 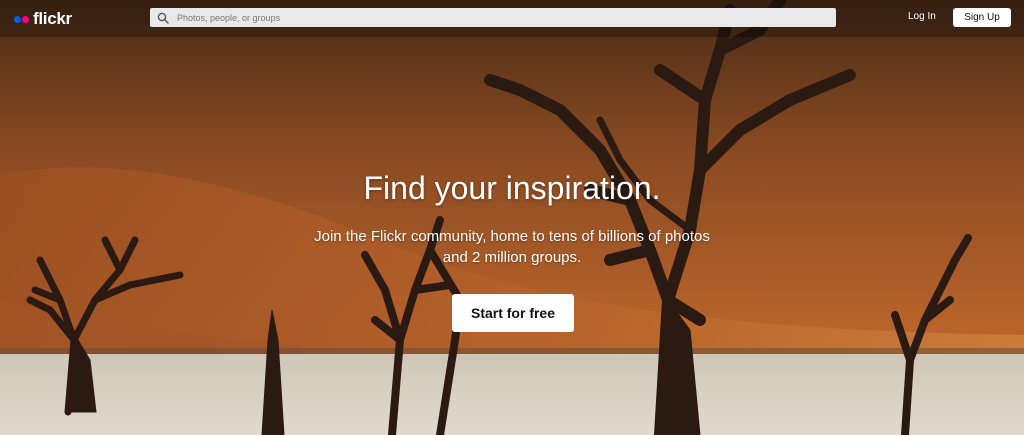 What do you see at coordinates (922, 16) in the screenshot?
I see `log-in-link: Log In` at bounding box center [922, 16].